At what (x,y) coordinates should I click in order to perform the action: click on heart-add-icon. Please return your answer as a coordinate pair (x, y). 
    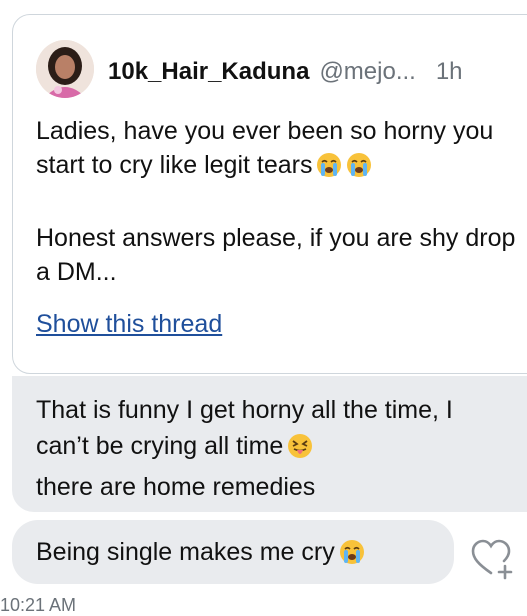
    Looking at the image, I should click on (491, 559).